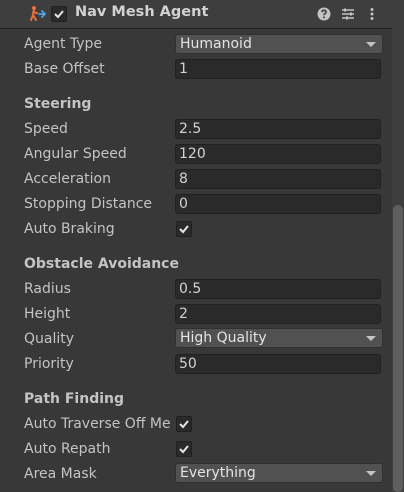  I want to click on agent-type-value: Humanoid, so click(216, 44).